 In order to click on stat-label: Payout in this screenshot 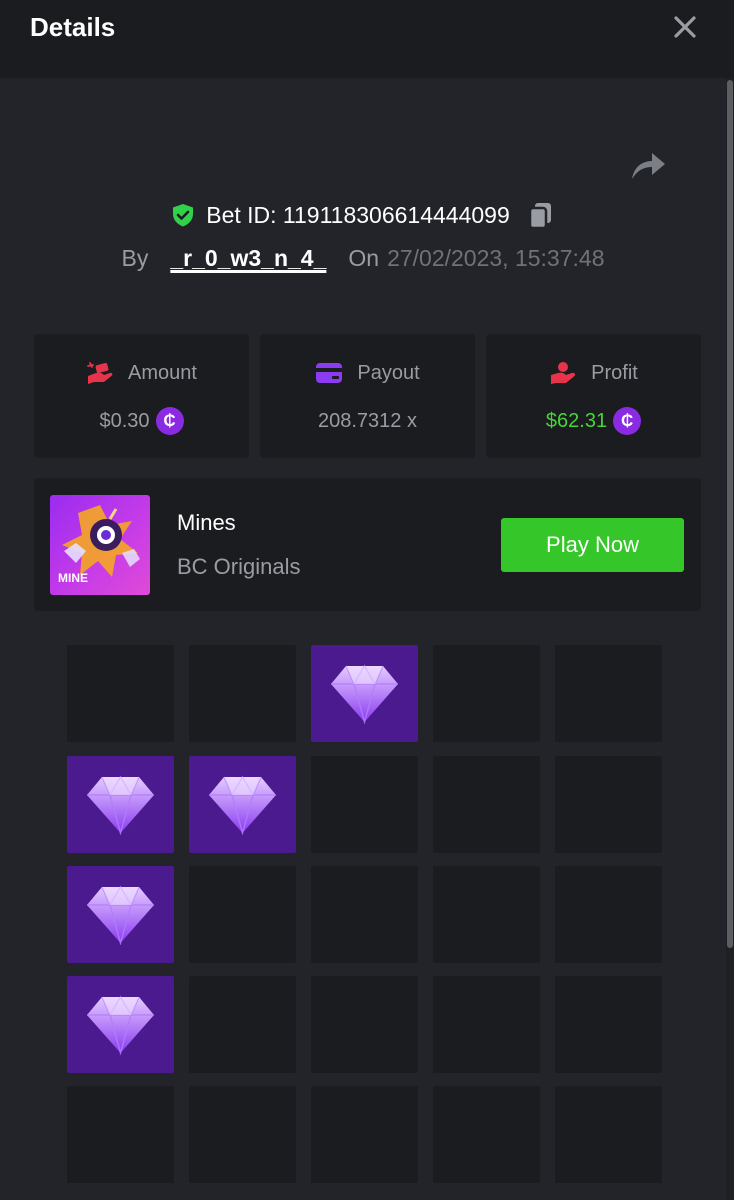, I will do `click(388, 372)`.